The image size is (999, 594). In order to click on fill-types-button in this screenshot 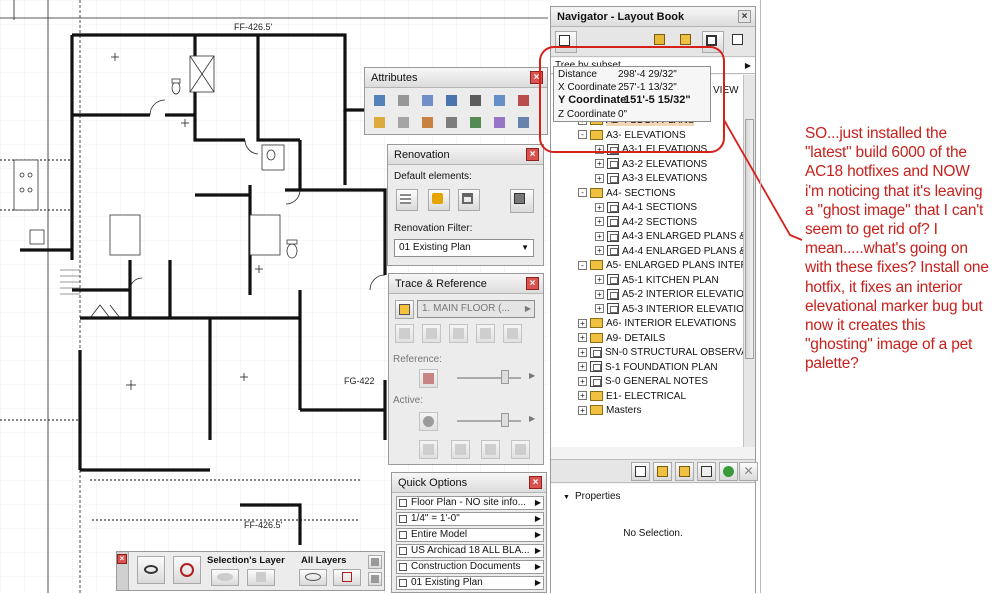, I will do `click(404, 101)`.